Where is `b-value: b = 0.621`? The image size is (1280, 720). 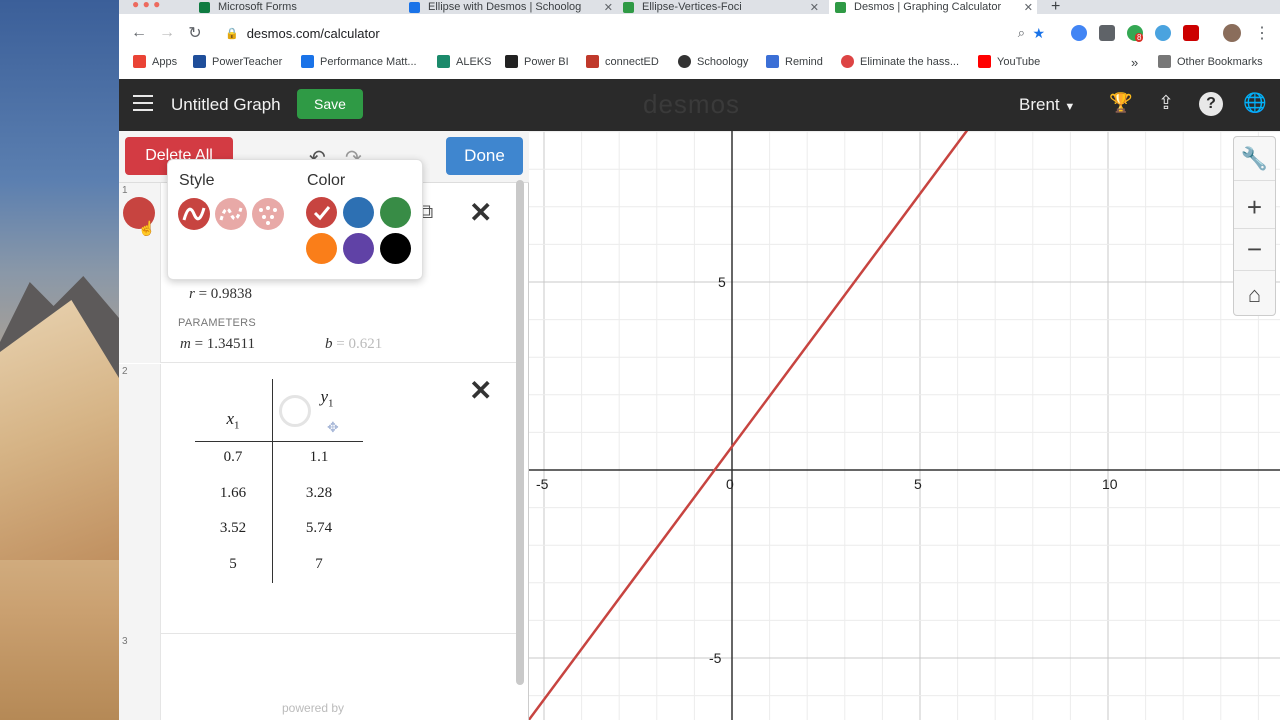 b-value: b = 0.621 is located at coordinates (353, 344).